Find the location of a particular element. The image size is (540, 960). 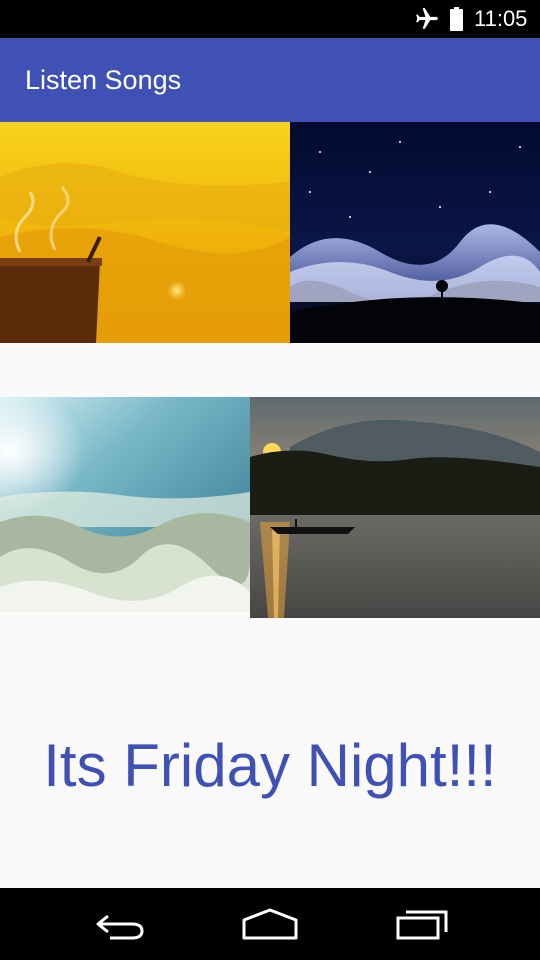

headline-text: Its Friday Night!!! is located at coordinates (270, 765).